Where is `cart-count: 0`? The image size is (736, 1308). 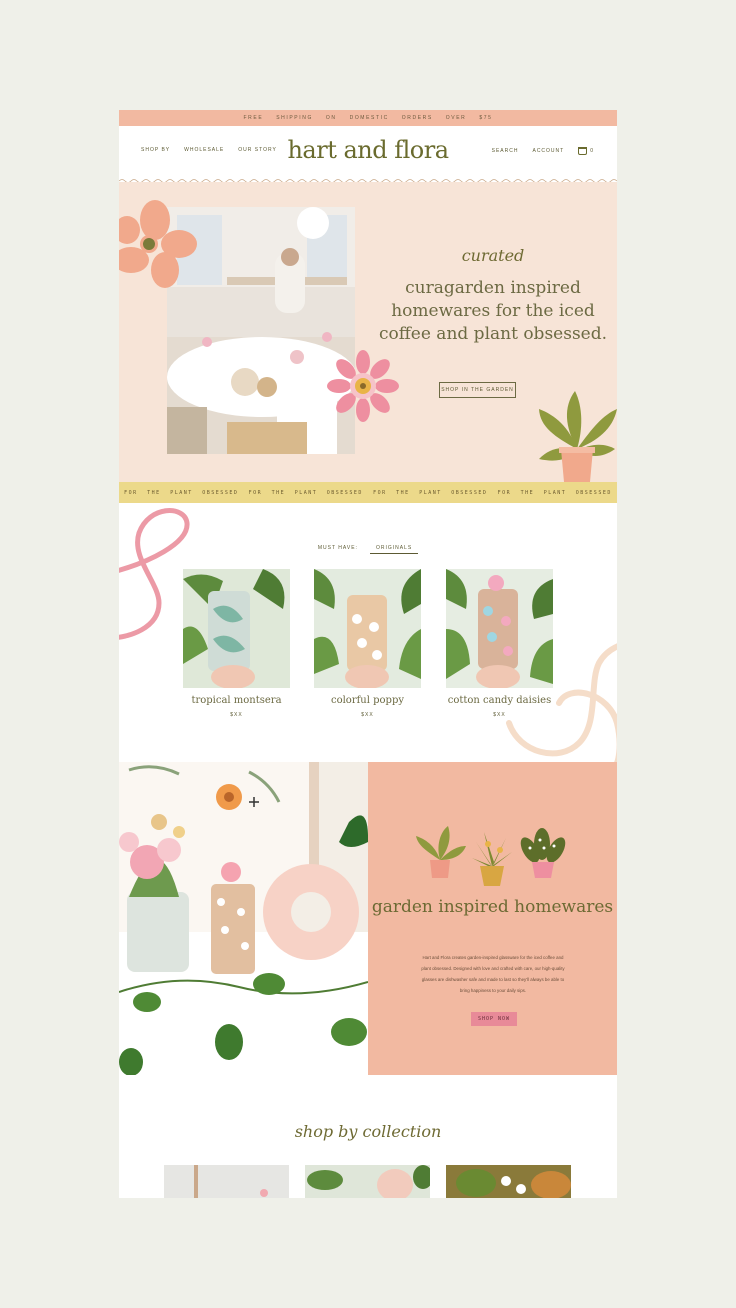
cart-count: 0 is located at coordinates (591, 151).